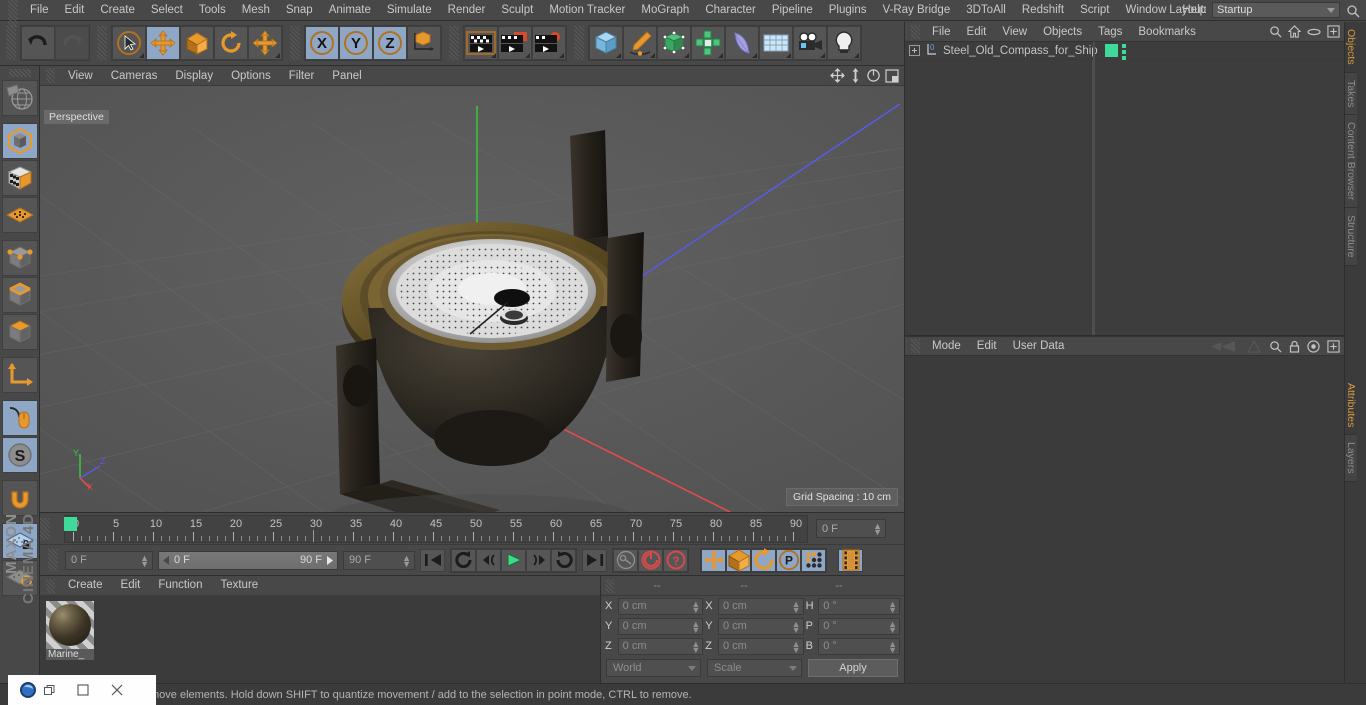 This screenshot has height=705, width=1366. Describe the element at coordinates (302, 76) in the screenshot. I see `viewport-menu-filter: Filter` at that location.